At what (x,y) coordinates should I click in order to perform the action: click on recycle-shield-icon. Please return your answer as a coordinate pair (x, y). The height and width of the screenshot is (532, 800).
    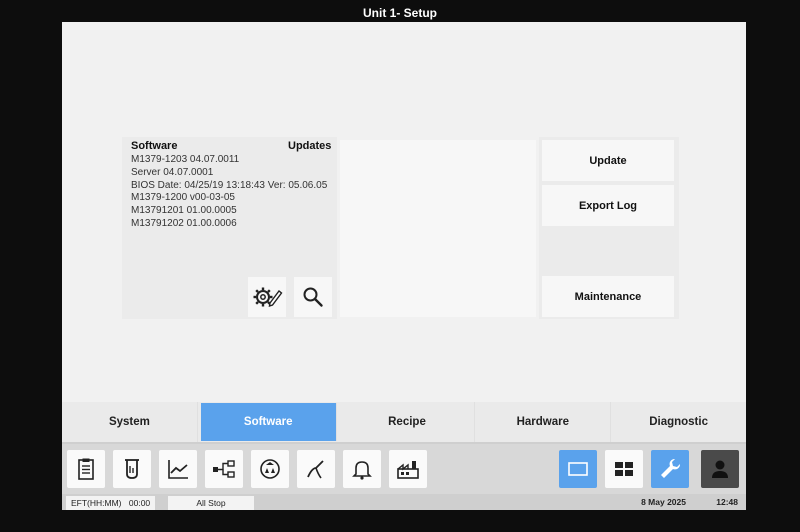
    Looking at the image, I should click on (270, 469).